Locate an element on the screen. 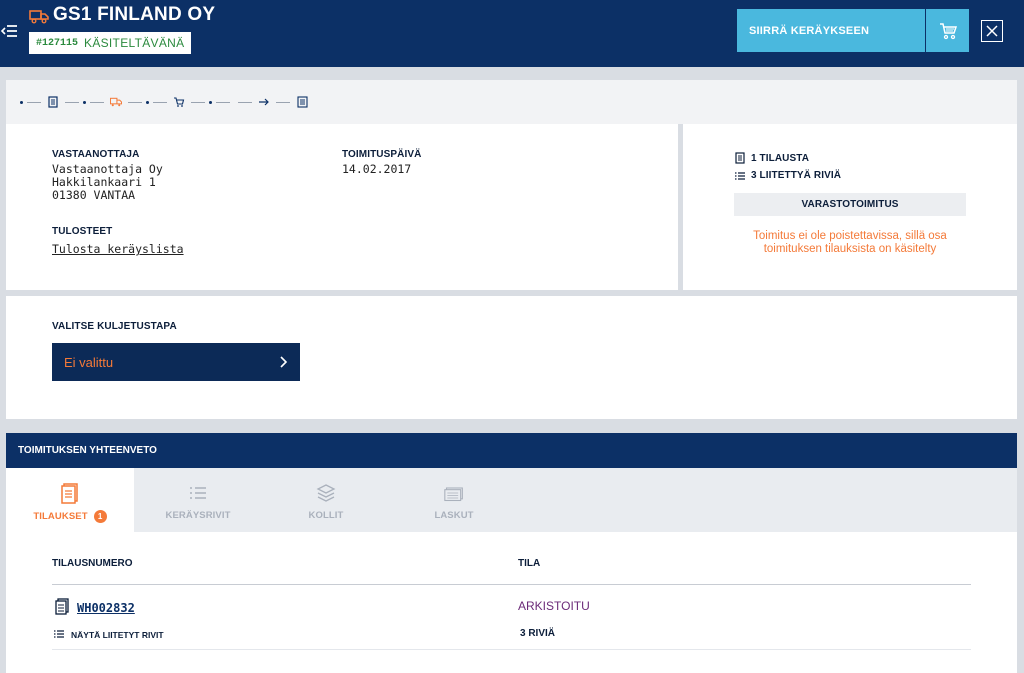 The width and height of the screenshot is (1024, 673). arrow-right-icon is located at coordinates (264, 102).